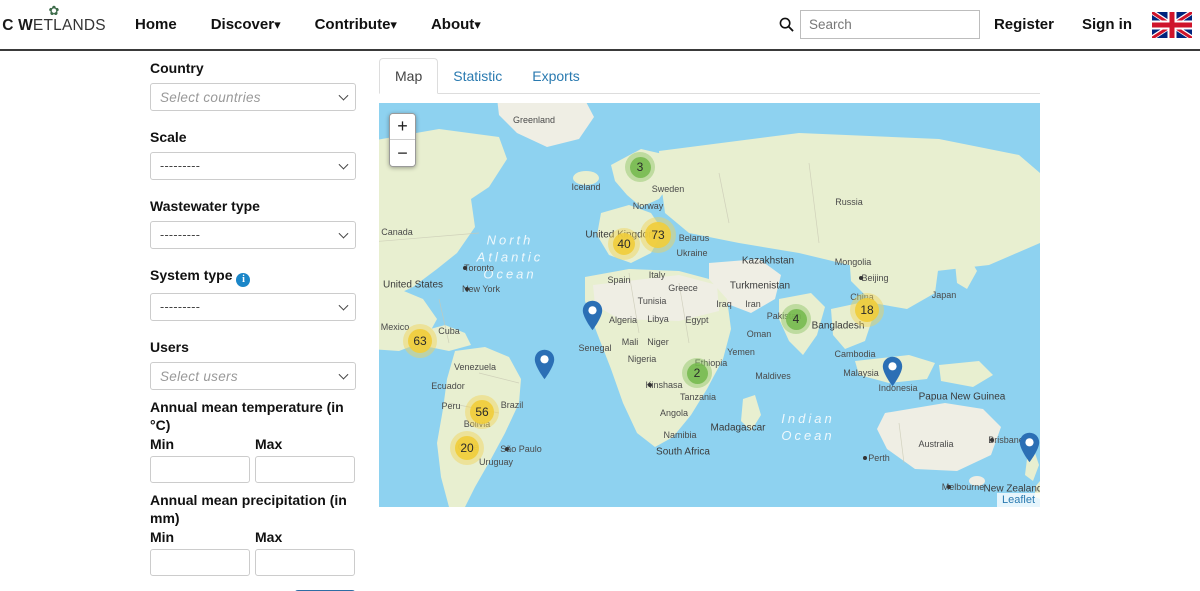  Describe the element at coordinates (467, 448) in the screenshot. I see `map-cluster-marker: 20` at that location.